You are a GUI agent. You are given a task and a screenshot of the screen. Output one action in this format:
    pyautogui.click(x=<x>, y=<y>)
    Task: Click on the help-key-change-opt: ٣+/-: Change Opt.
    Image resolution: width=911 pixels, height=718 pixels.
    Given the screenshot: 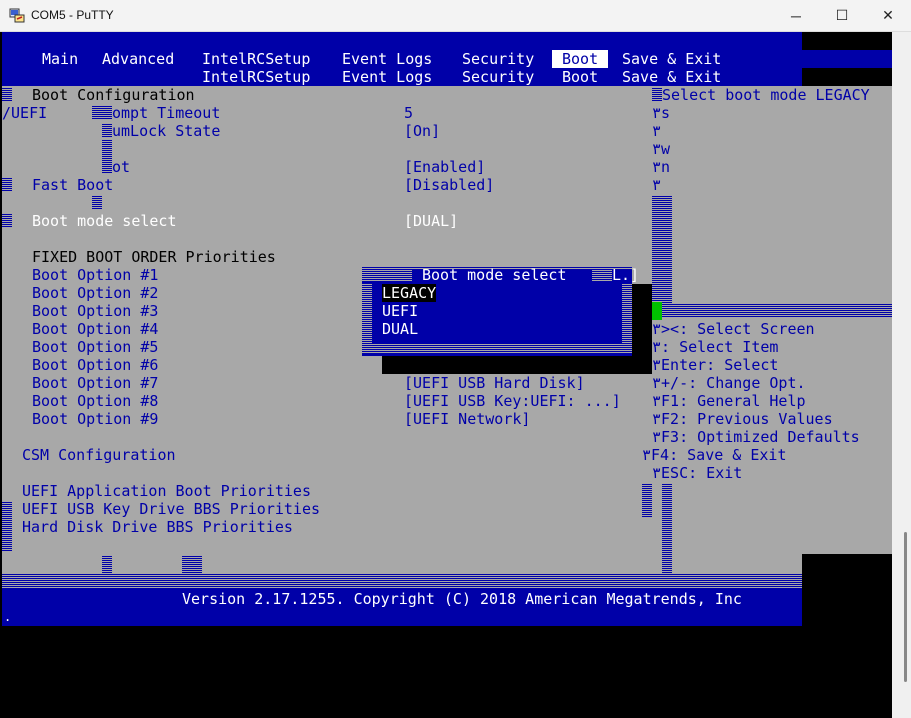 What is the action you would take?
    pyautogui.click(x=729, y=383)
    